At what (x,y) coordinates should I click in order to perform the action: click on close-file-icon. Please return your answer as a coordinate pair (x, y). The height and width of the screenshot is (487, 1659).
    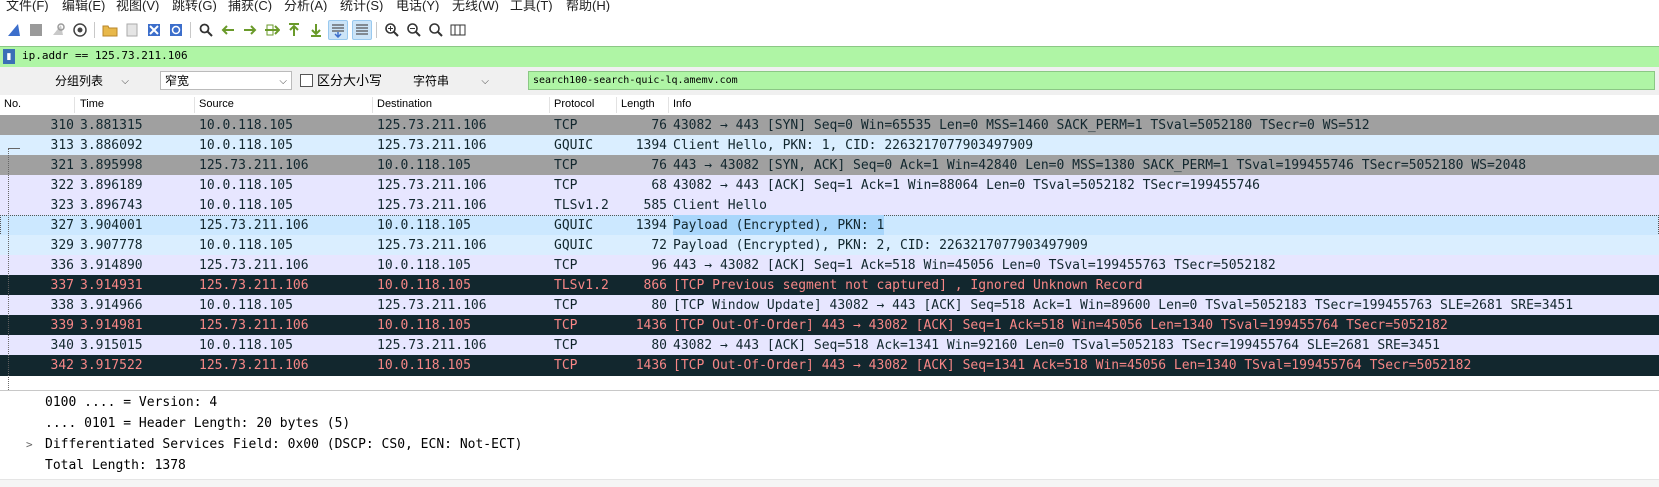
    Looking at the image, I should click on (154, 30).